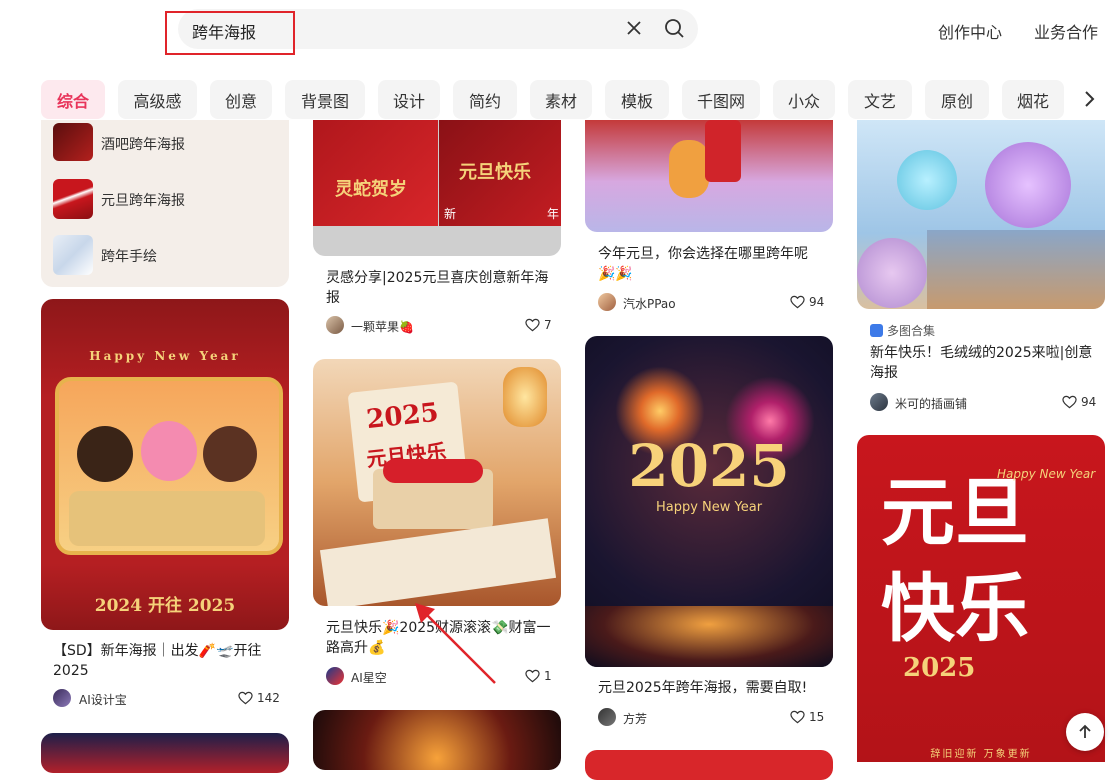 This screenshot has width=1115, height=780. I want to click on poster-footer: 辞旧迎新 万象更新, so click(981, 754).